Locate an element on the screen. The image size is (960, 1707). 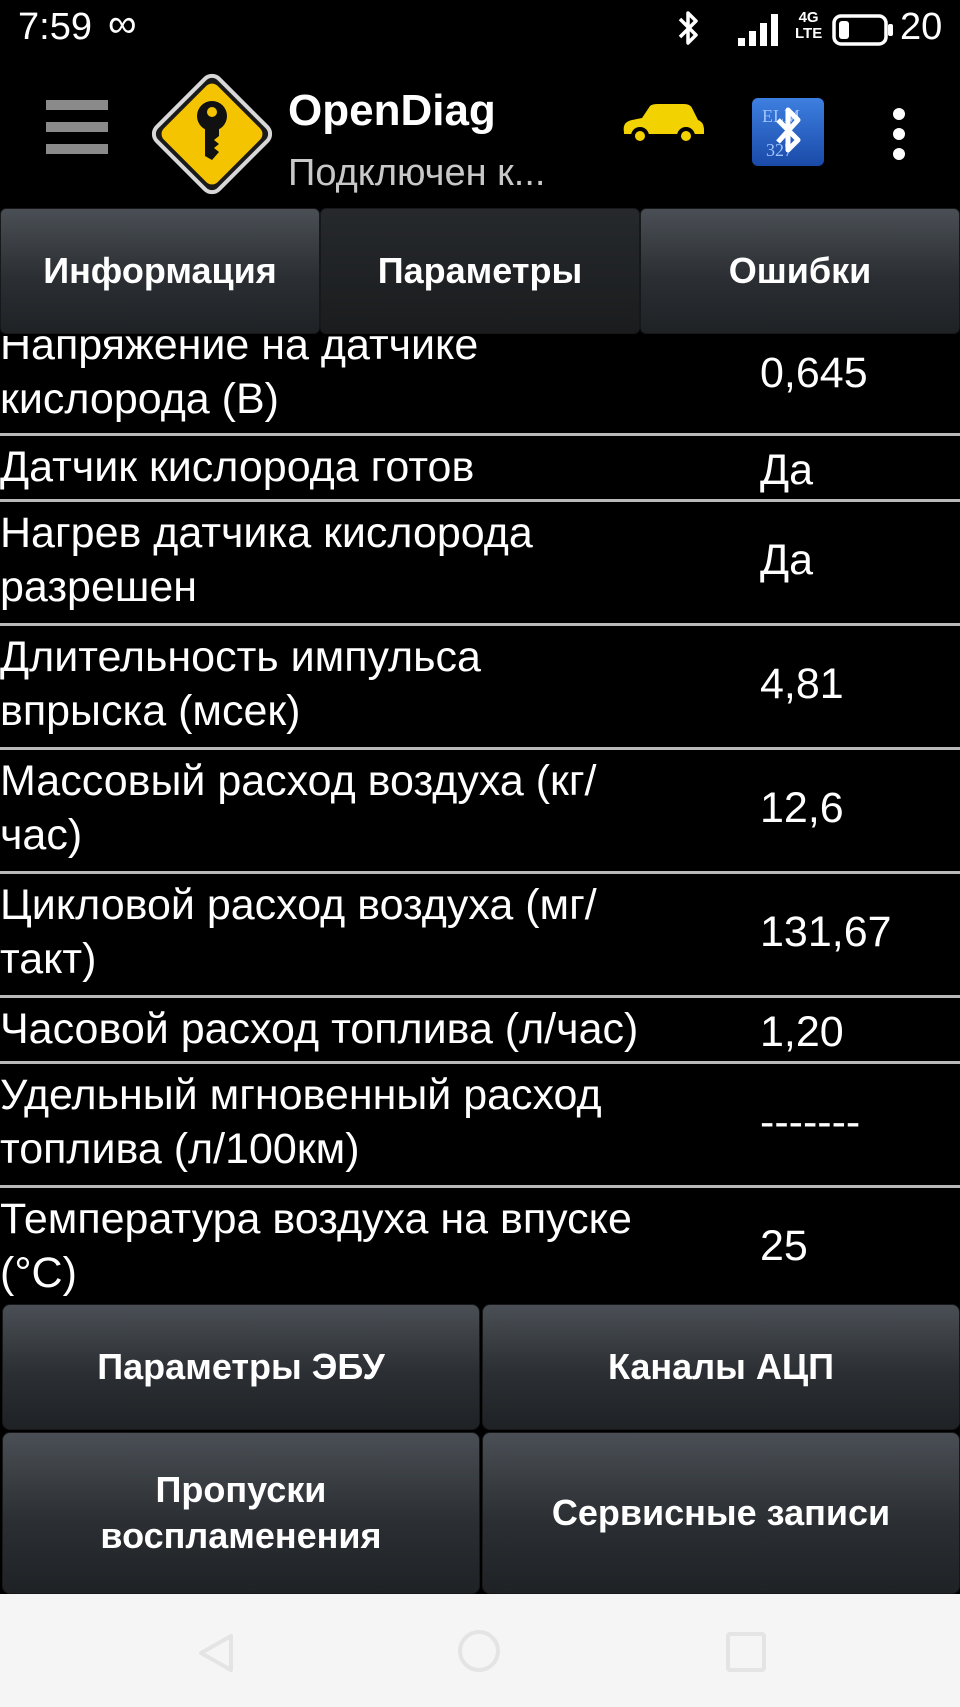
parameter-value: 4,81 is located at coordinates (802, 684).